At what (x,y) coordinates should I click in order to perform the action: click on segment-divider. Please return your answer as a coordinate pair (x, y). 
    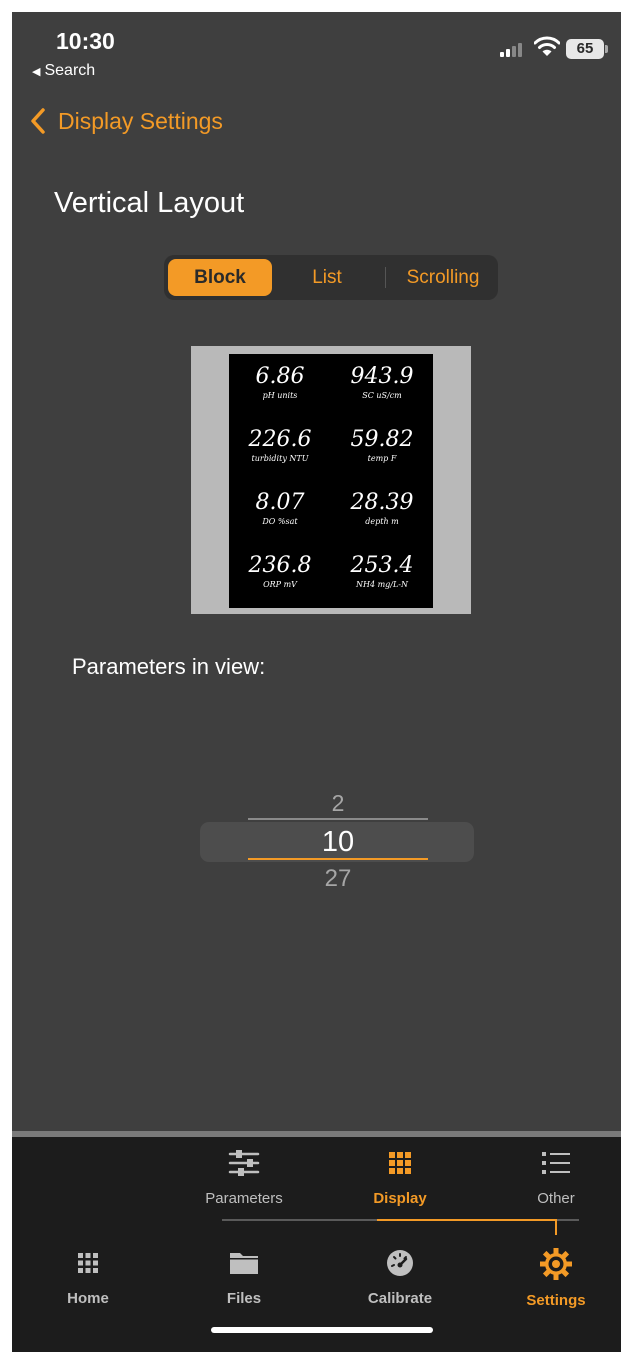
    Looking at the image, I should click on (385, 277).